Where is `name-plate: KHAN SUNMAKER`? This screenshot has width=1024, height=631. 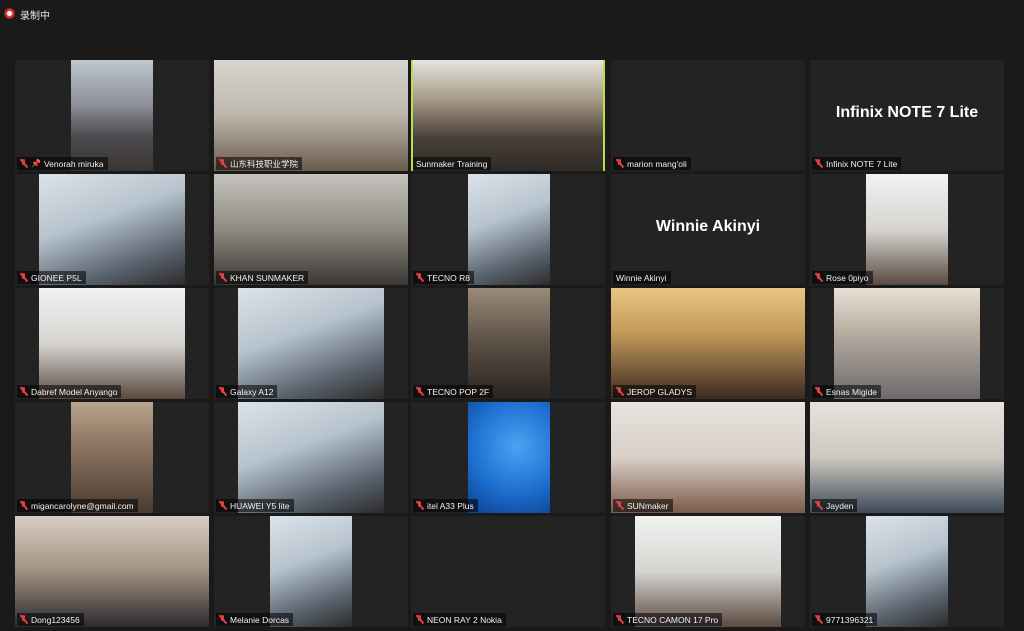 name-plate: KHAN SUNMAKER is located at coordinates (262, 277).